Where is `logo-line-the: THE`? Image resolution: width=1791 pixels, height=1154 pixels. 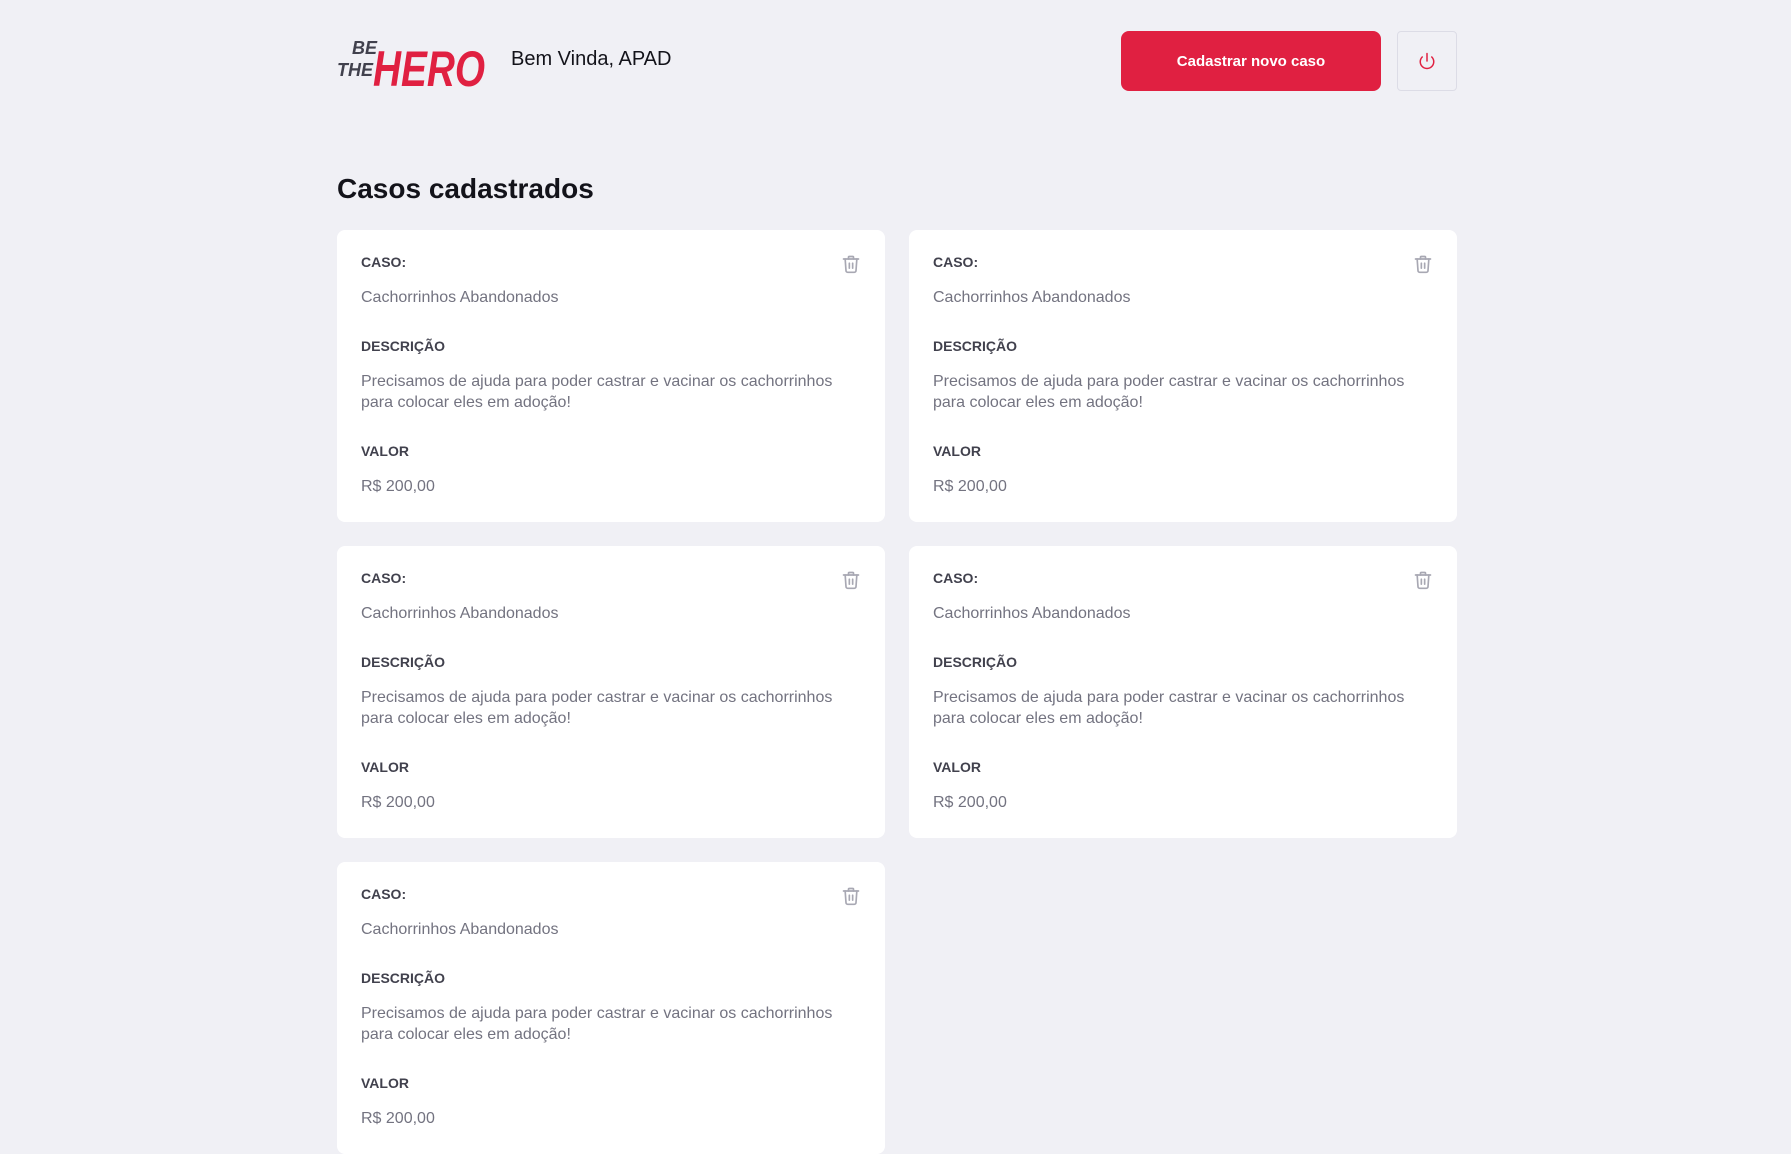
logo-line-the: THE is located at coordinates (355, 70).